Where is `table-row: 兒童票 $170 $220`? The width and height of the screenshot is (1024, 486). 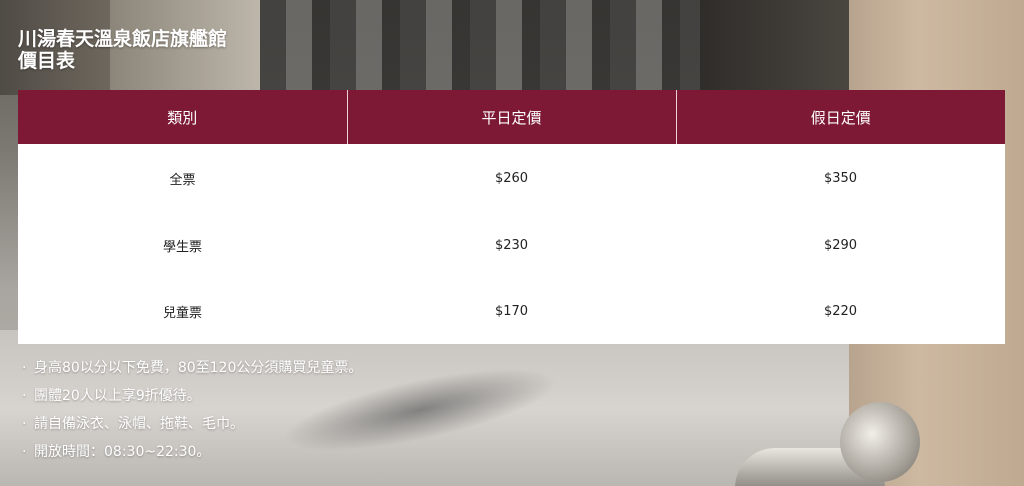 table-row: 兒童票 $170 $220 is located at coordinates (511, 311).